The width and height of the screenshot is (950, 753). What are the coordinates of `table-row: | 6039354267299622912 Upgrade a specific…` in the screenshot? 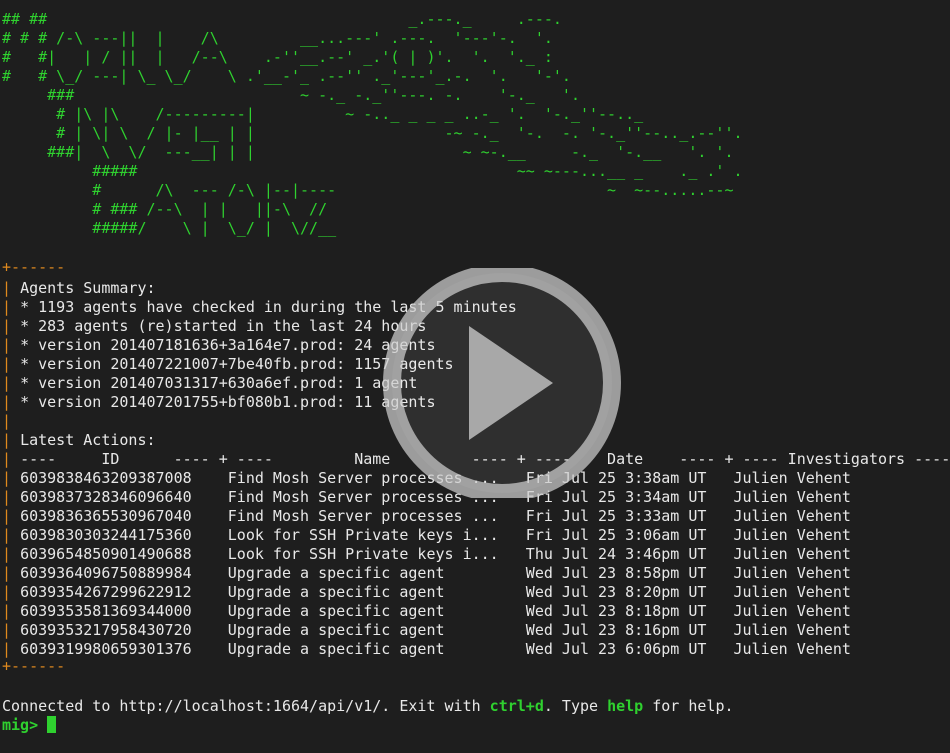 It's located at (426, 592).